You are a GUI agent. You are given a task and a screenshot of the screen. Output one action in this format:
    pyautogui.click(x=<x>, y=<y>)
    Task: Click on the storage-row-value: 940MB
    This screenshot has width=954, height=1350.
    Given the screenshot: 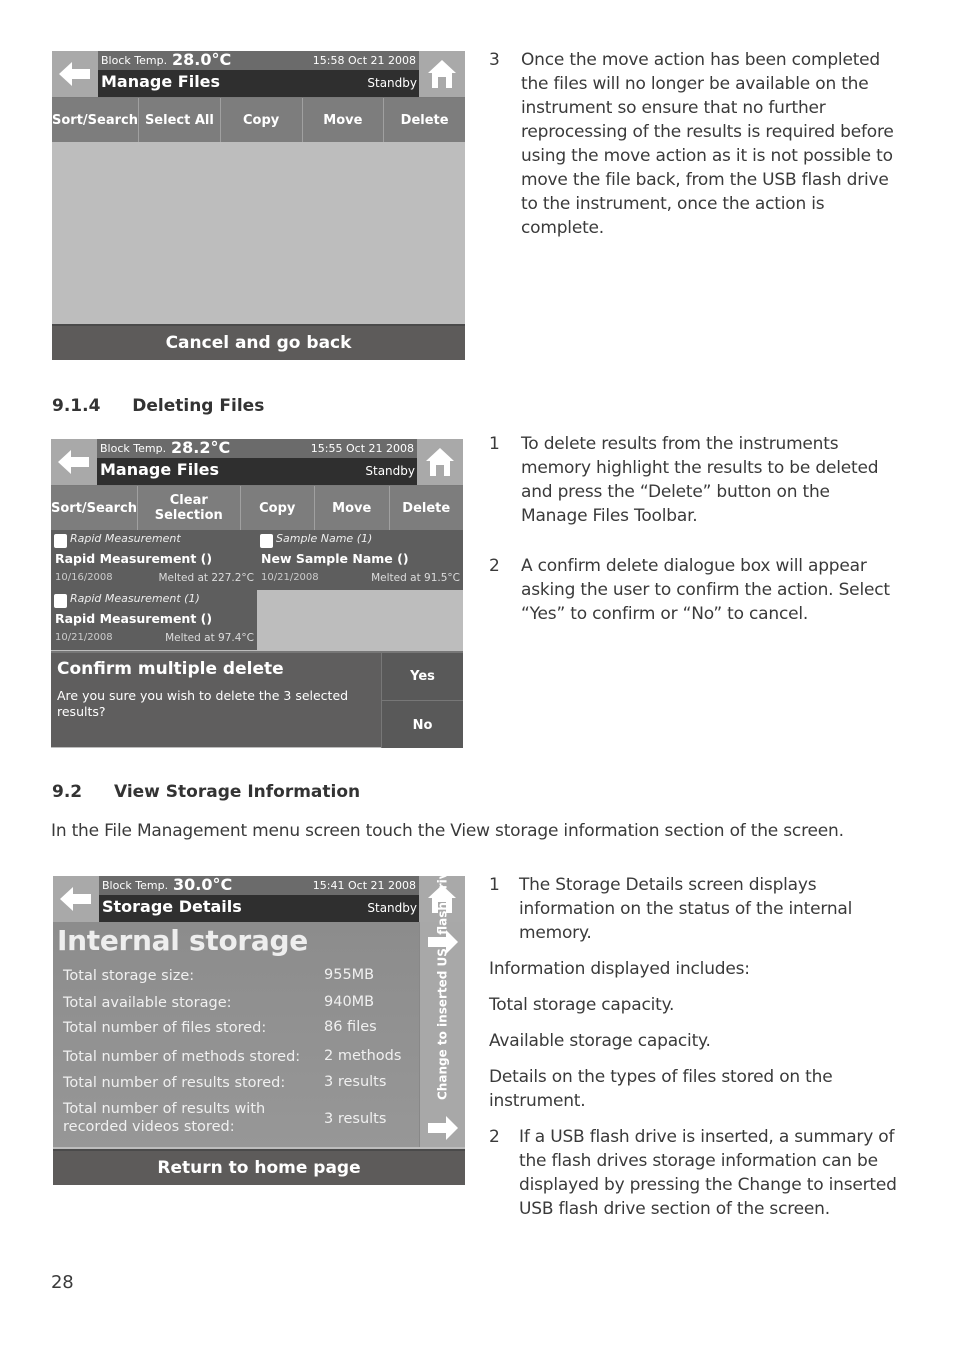 What is the action you would take?
    pyautogui.click(x=349, y=1002)
    